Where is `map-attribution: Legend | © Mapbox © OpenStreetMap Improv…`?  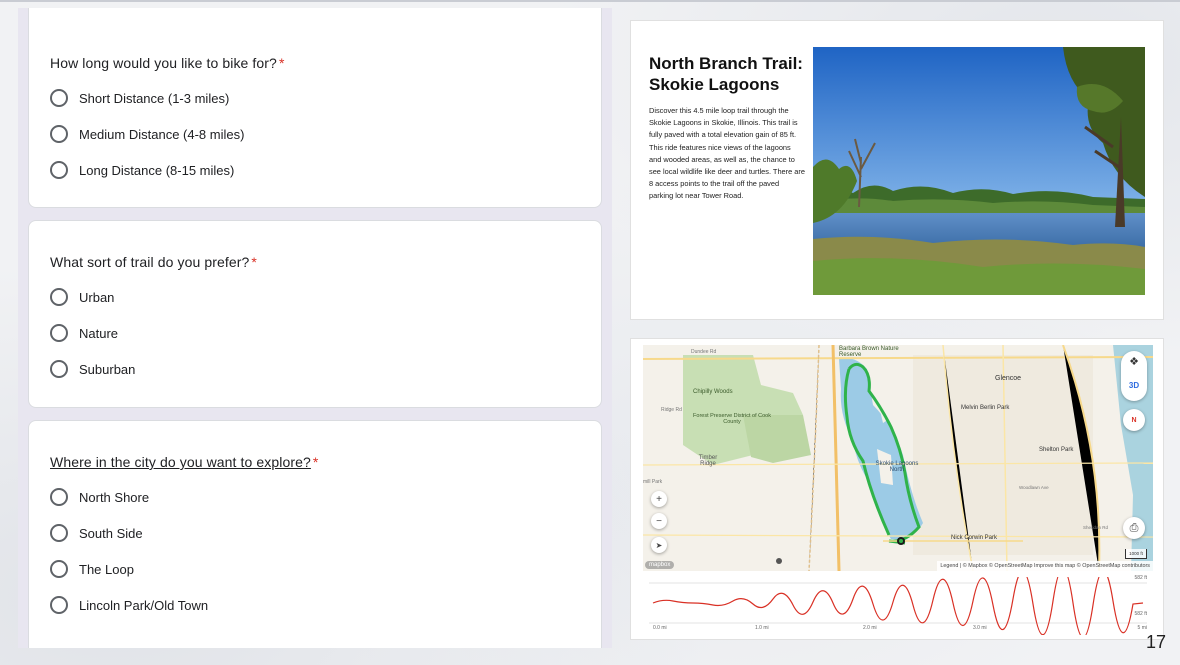
map-attribution: Legend | © Mapbox © OpenStreetMap Improv… is located at coordinates (1045, 566).